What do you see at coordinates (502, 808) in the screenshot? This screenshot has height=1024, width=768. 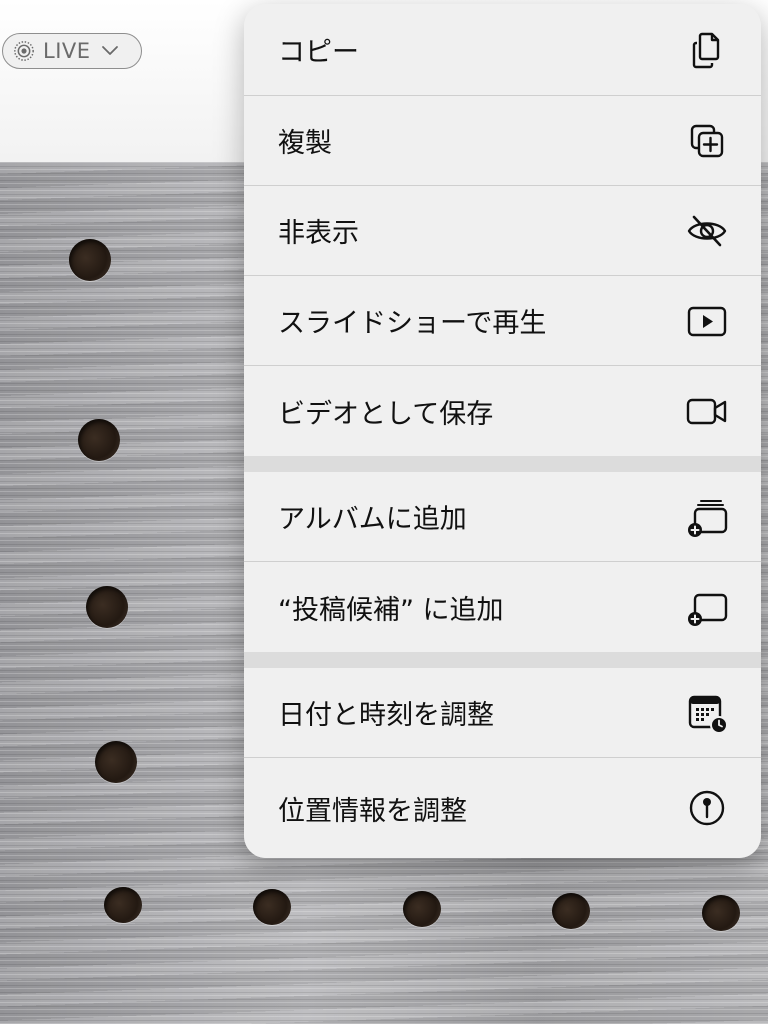 I see `menu-item-adjust-location: 位置情報を調整` at bounding box center [502, 808].